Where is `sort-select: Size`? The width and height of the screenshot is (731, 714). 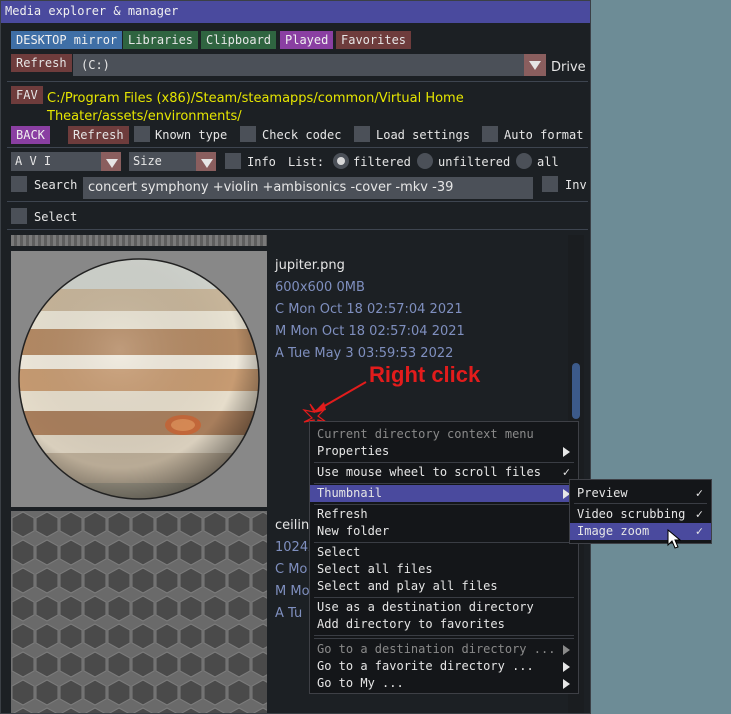
sort-select: Size is located at coordinates (172, 161).